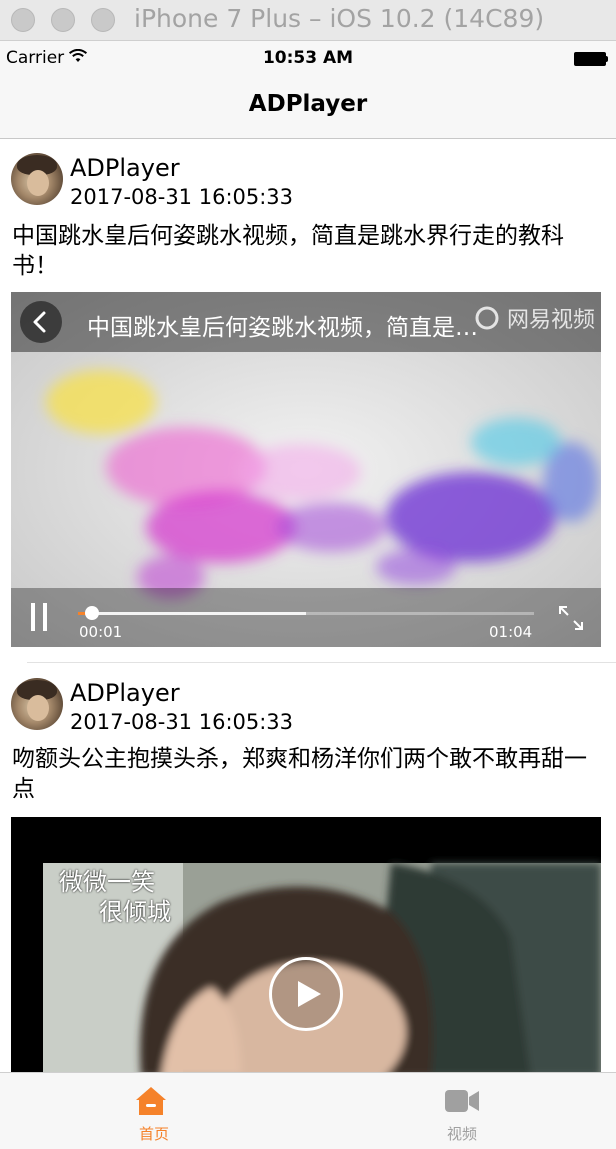 This screenshot has height=1149, width=616. What do you see at coordinates (339, 18) in the screenshot?
I see `simulator-title: iPhone 7 Plus – iOS 10.2 (14C89)` at bounding box center [339, 18].